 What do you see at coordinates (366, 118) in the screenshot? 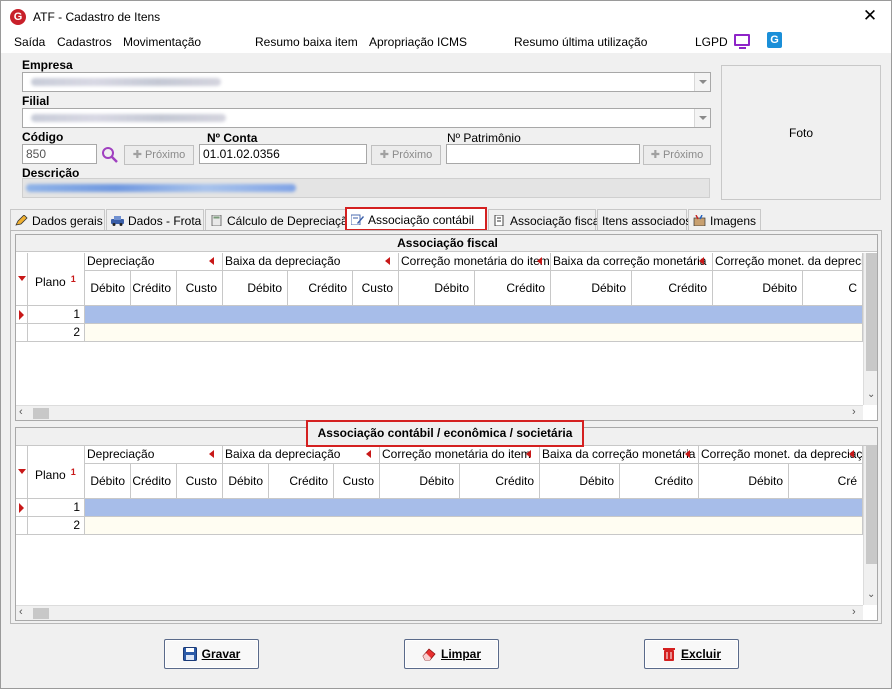
I see `filial-select` at bounding box center [366, 118].